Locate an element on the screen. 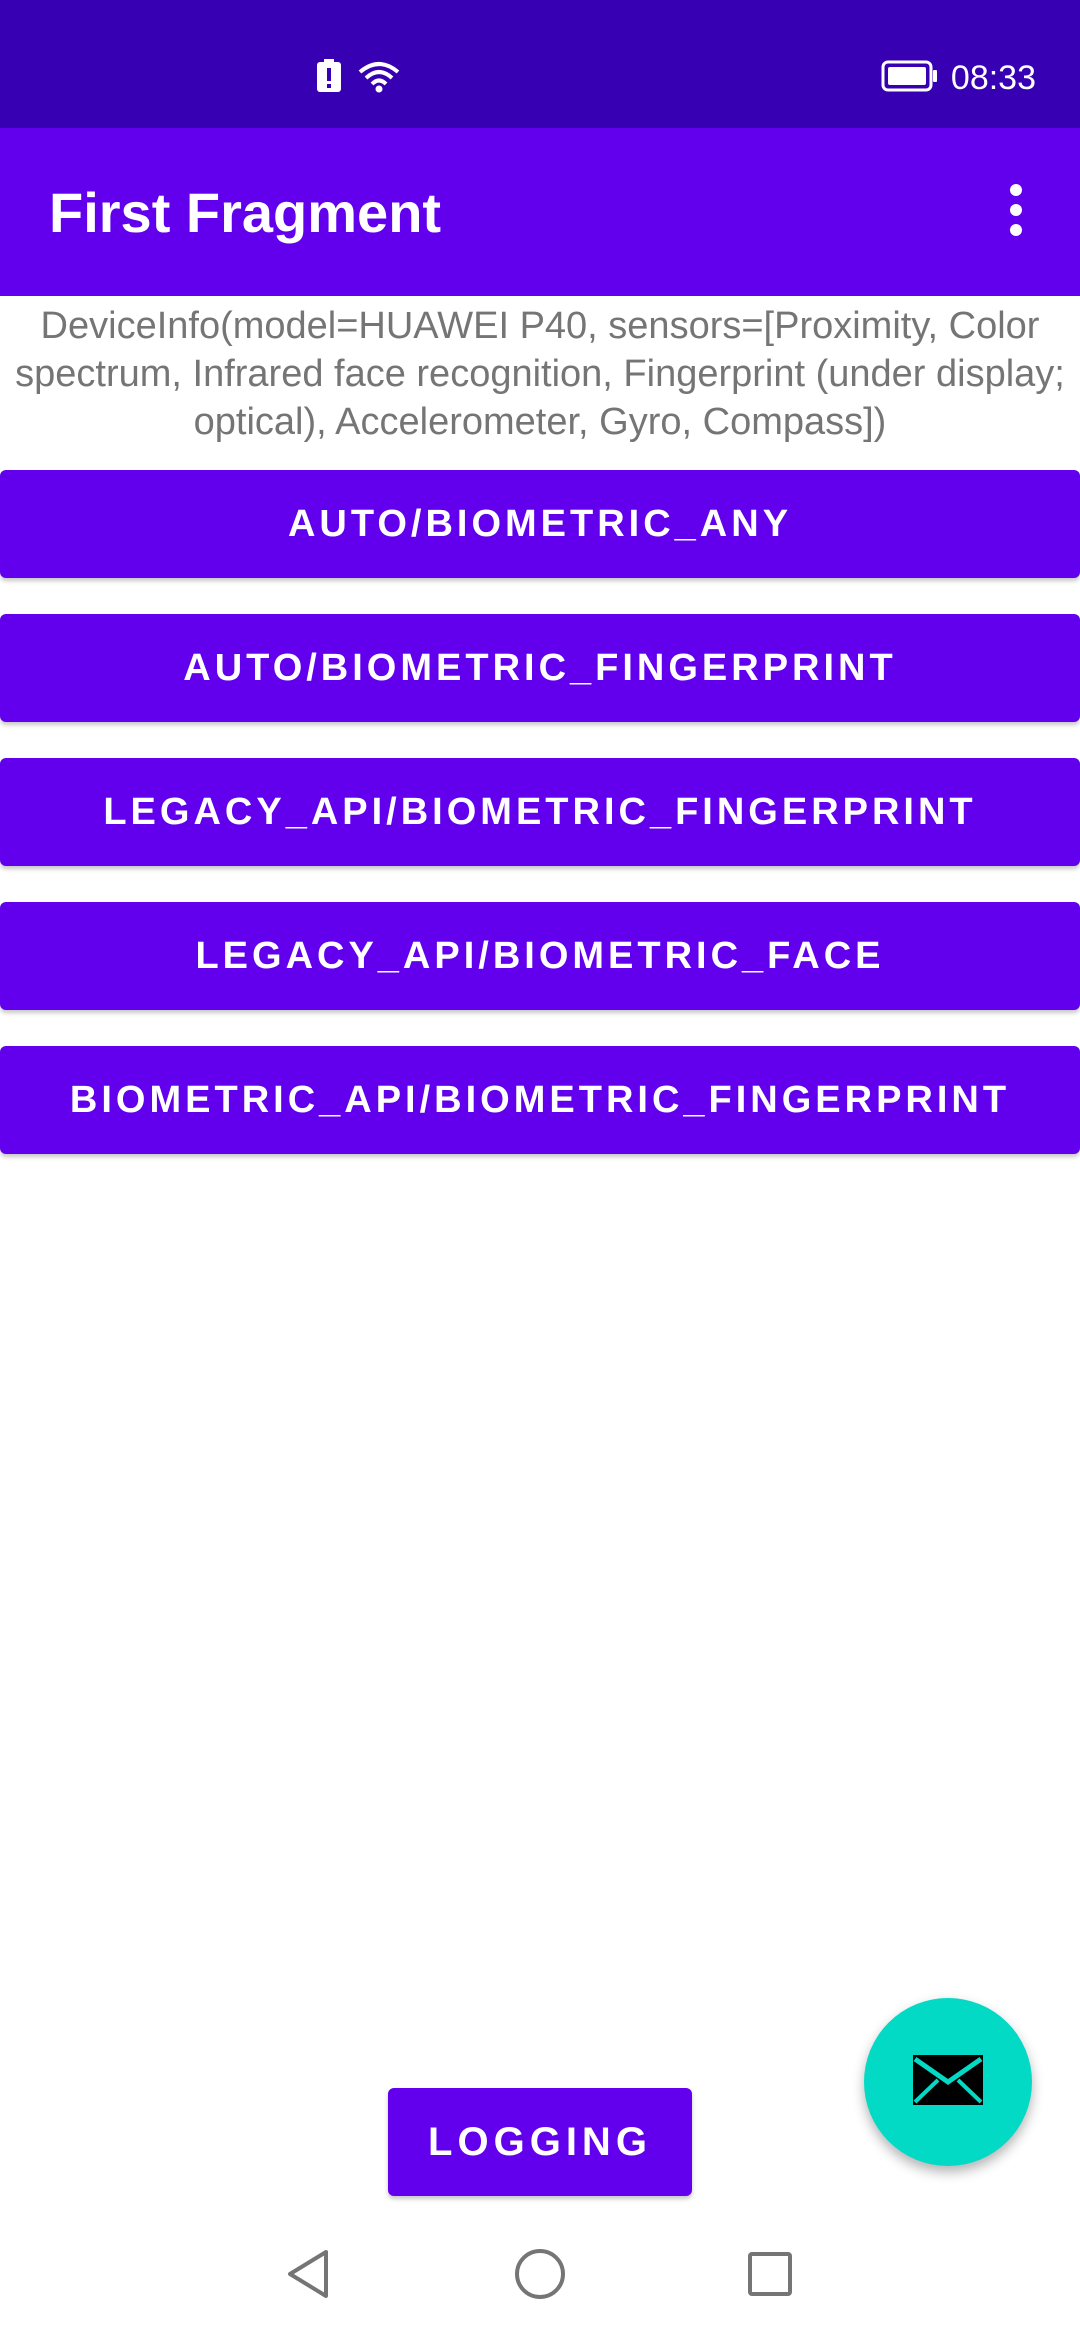 This screenshot has height=2340, width=1080. nav-recents-button is located at coordinates (770, 2276).